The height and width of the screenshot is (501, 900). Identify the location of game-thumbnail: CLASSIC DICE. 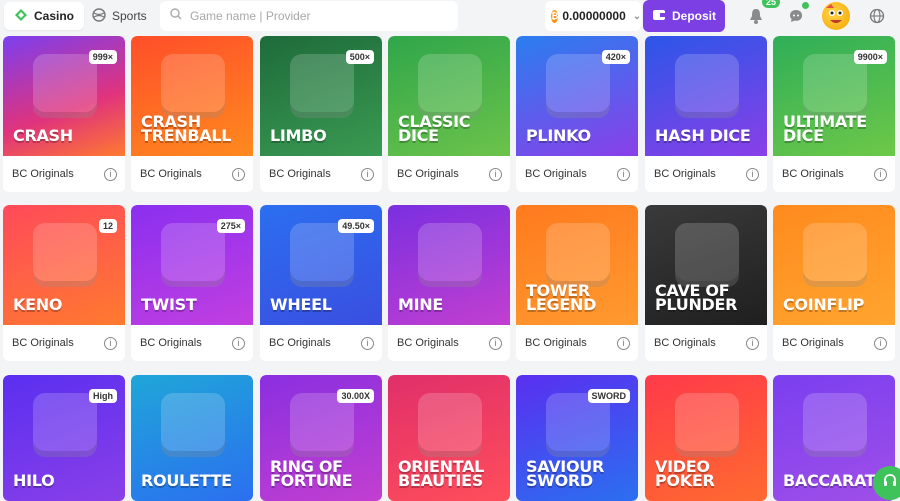
(449, 96).